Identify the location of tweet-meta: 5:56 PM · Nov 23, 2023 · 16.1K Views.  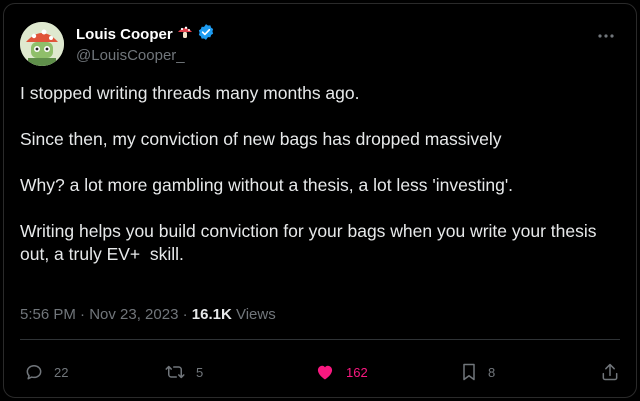
(148, 314).